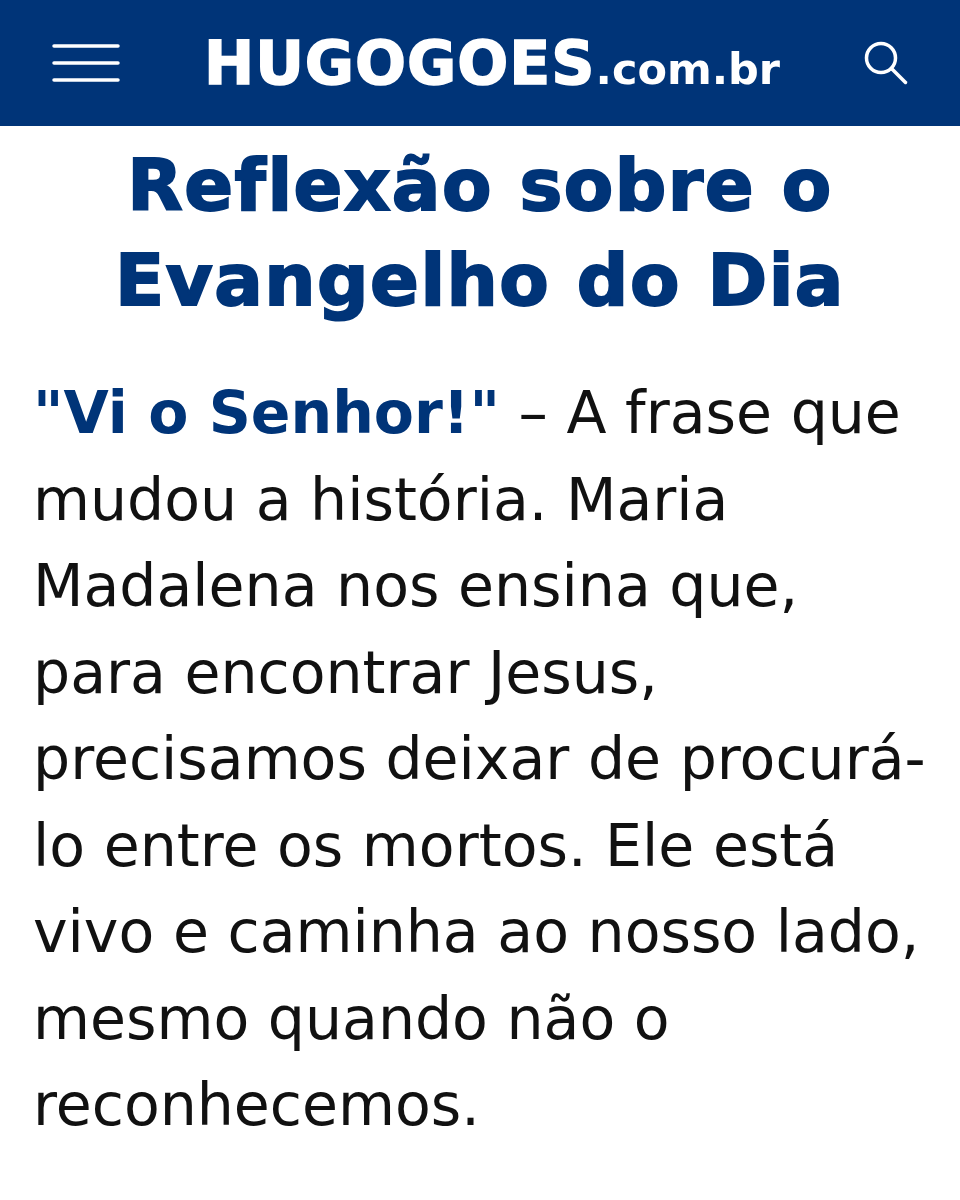 Image resolution: width=960 pixels, height=1200 pixels. I want to click on search-icon, so click(886, 63).